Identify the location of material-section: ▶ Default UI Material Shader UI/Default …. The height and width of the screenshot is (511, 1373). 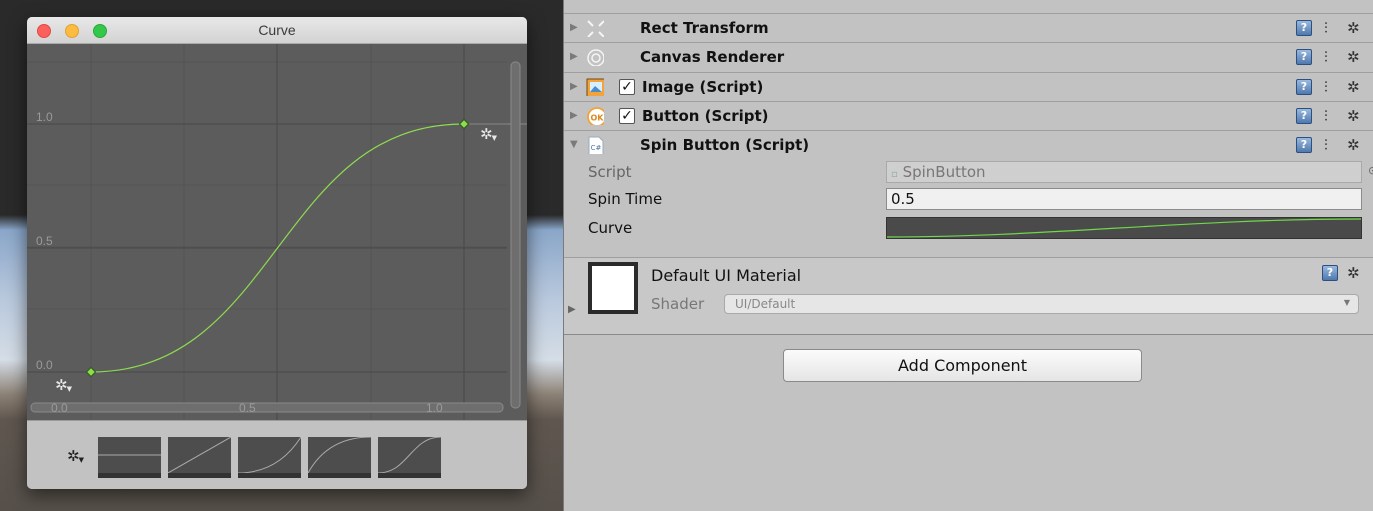
(968, 296).